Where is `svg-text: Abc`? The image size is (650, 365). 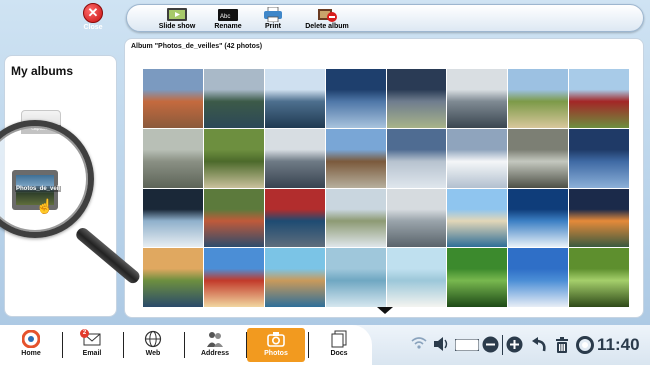
svg-text: Abc is located at coordinates (225, 17).